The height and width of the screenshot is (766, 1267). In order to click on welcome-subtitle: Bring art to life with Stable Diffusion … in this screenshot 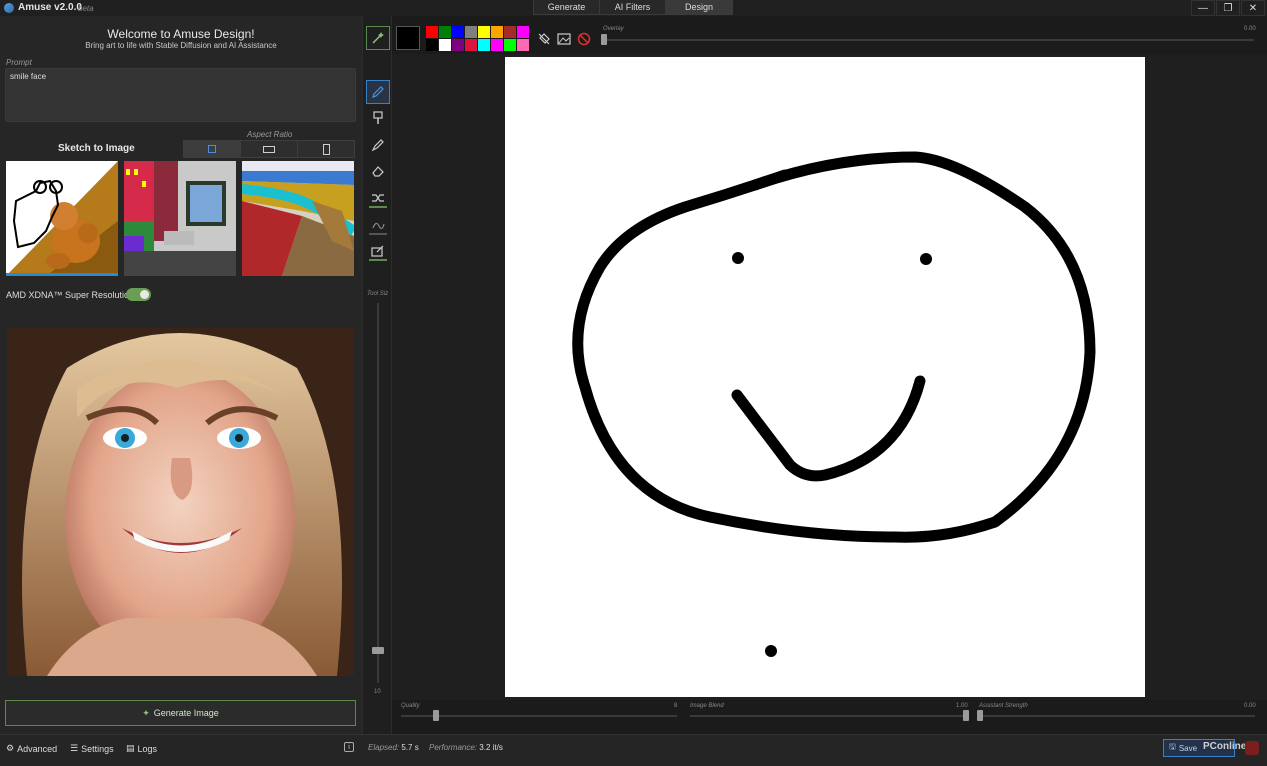, I will do `click(181, 45)`.